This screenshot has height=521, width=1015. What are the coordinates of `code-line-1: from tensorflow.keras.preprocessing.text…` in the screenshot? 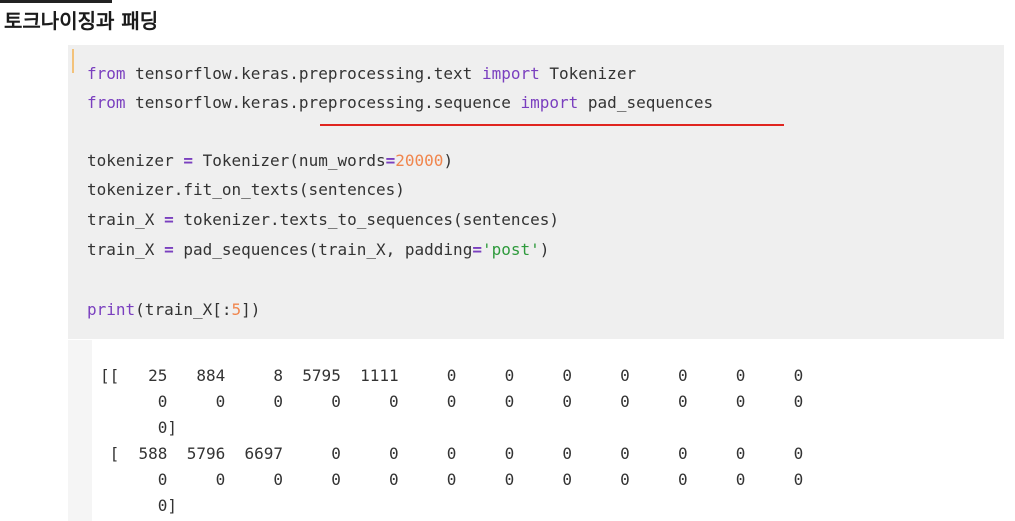 It's located at (361, 74).